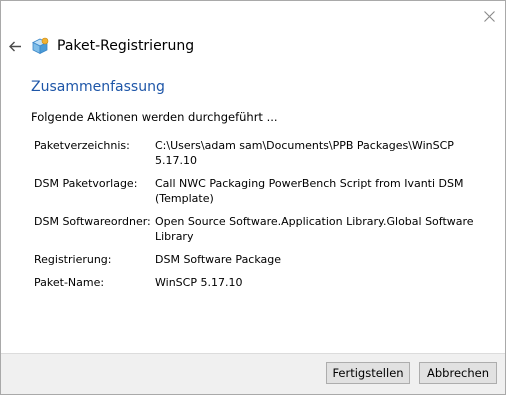  What do you see at coordinates (368, 373) in the screenshot?
I see `finish-button: Fertigstellen` at bounding box center [368, 373].